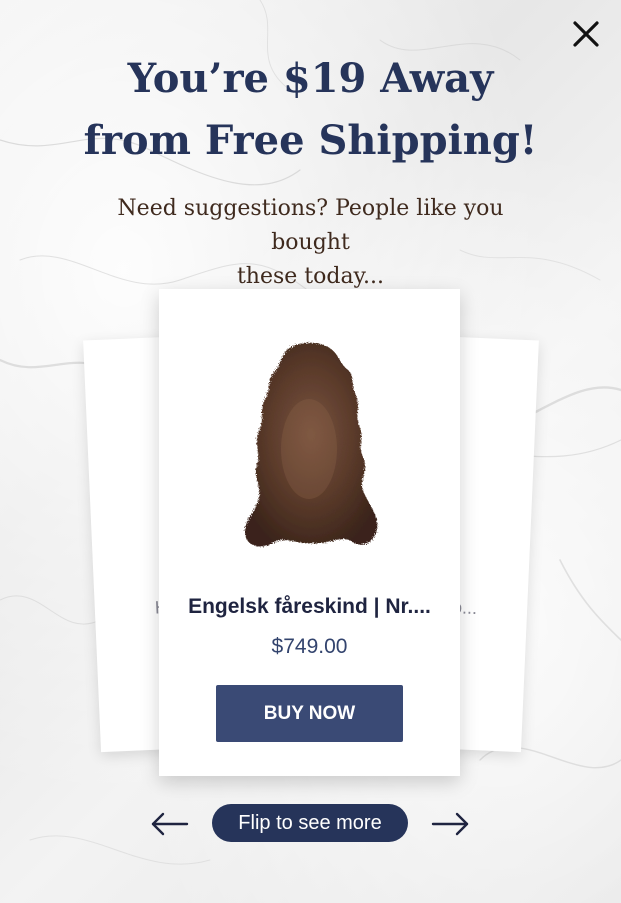 The width and height of the screenshot is (621, 903). I want to click on product-price: $749.00, so click(309, 646).